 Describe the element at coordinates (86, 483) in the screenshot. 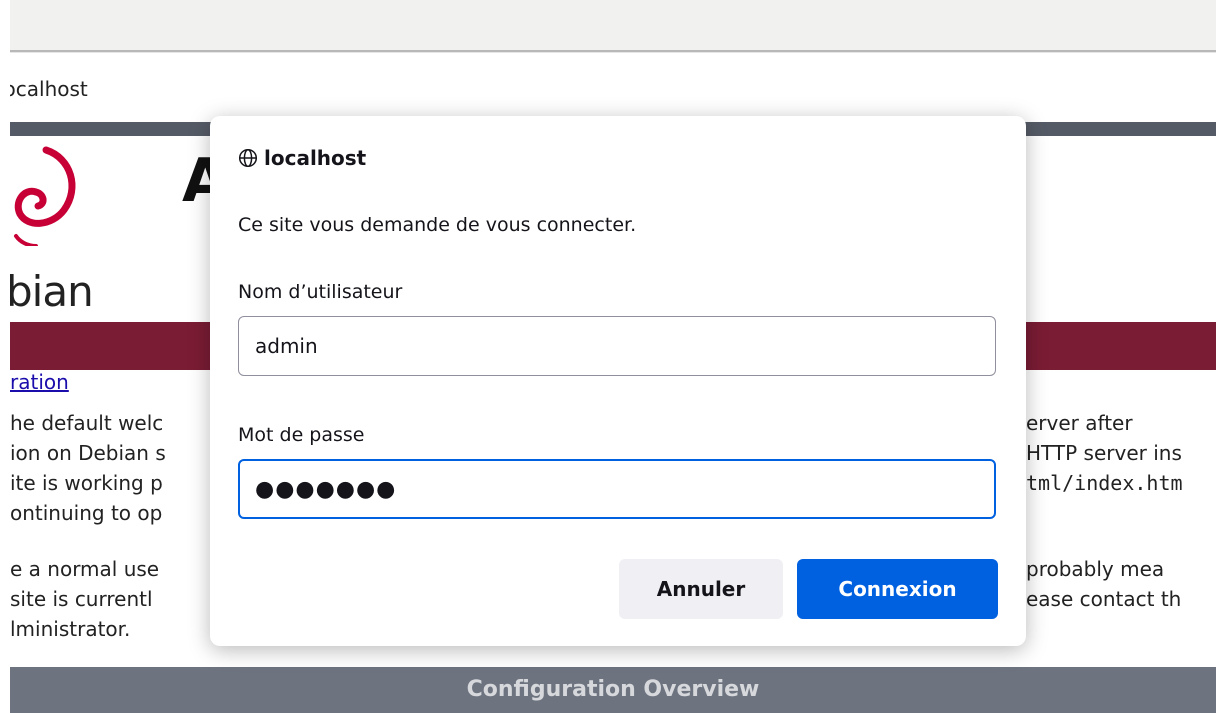

I see `text-line: ite is working p` at that location.